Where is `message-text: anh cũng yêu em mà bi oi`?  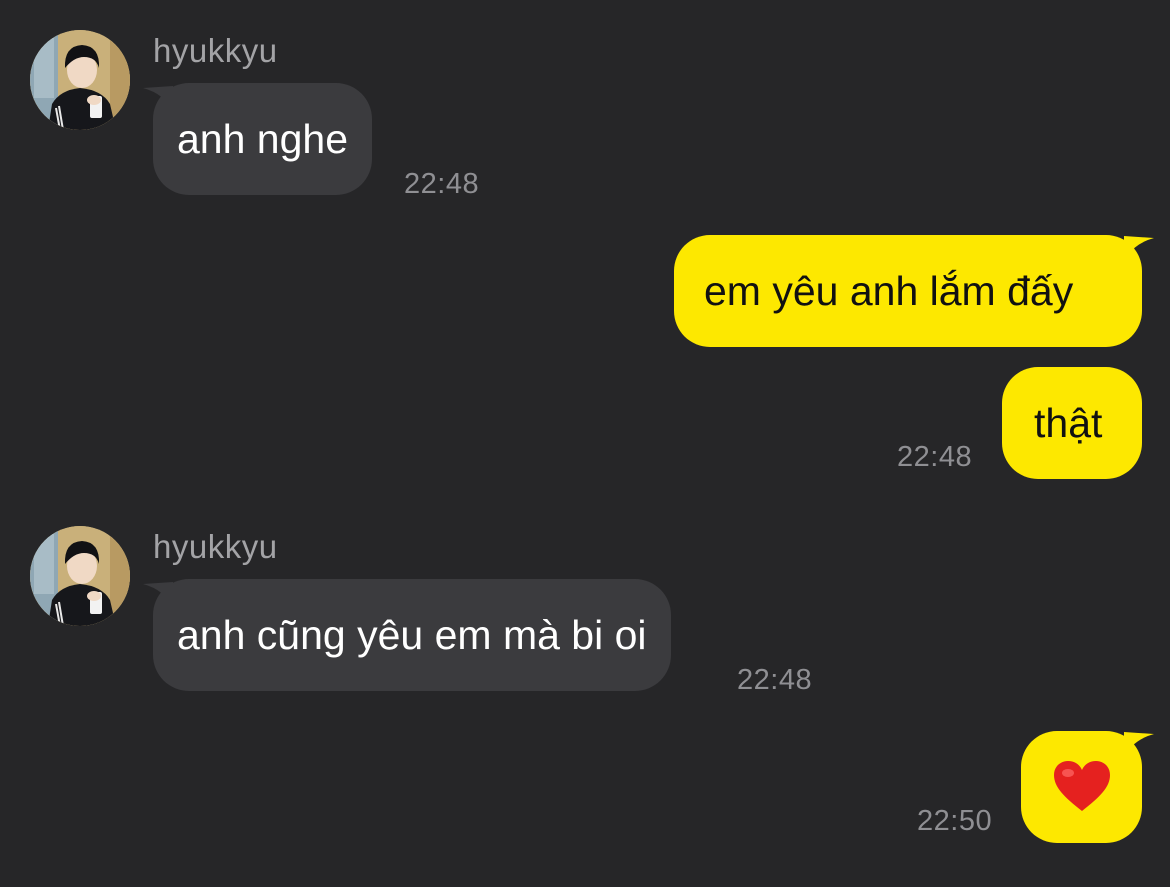
message-text: anh cũng yêu em mà bi oi is located at coordinates (412, 634).